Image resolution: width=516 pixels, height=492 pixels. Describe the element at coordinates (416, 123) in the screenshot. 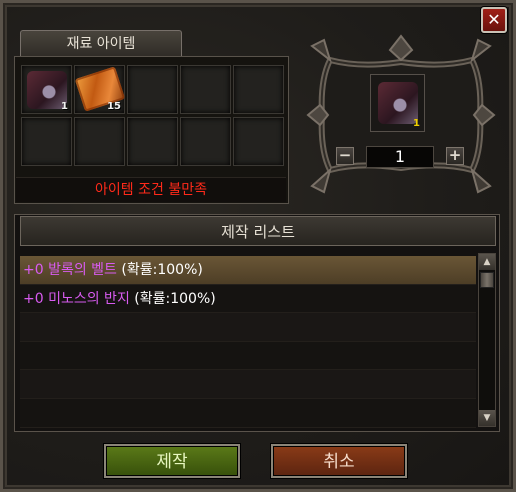

I see `result-quantity: 1` at that location.